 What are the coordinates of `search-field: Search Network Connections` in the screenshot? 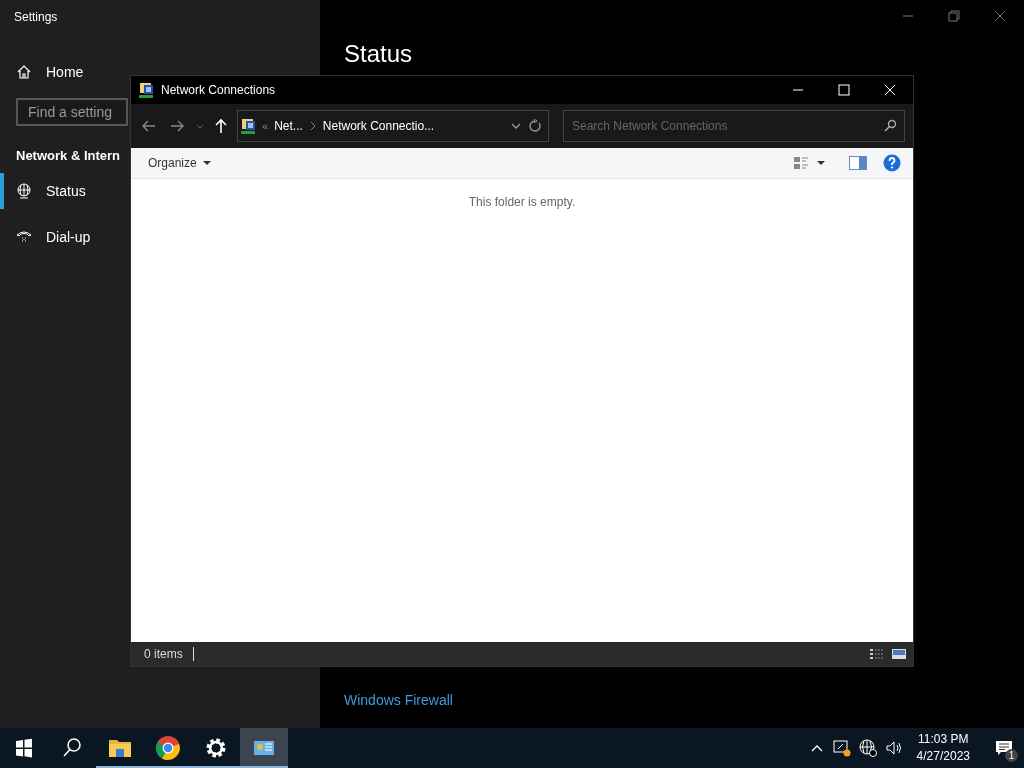 It's located at (734, 126).